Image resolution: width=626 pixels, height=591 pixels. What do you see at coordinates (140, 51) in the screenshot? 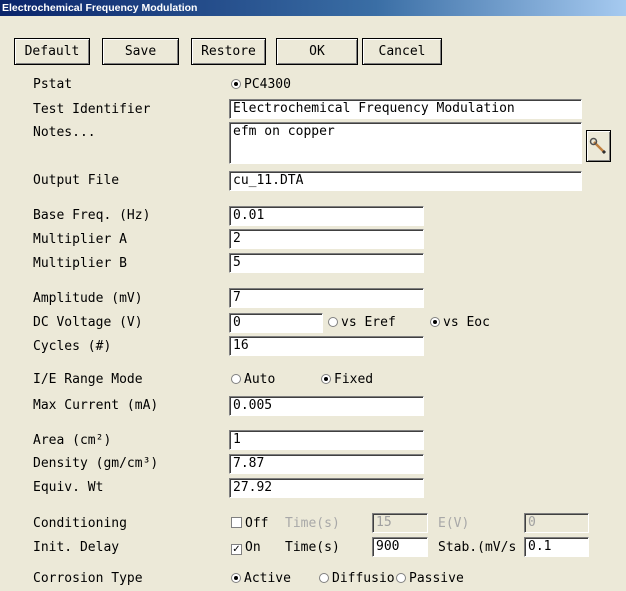
I see `save-button: Save` at bounding box center [140, 51].